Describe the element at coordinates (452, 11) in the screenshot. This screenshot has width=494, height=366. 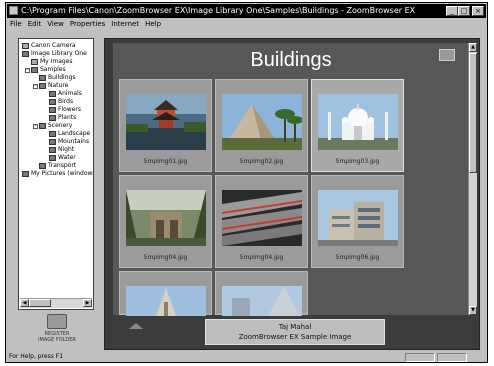
I see `minimize-button: _` at that location.